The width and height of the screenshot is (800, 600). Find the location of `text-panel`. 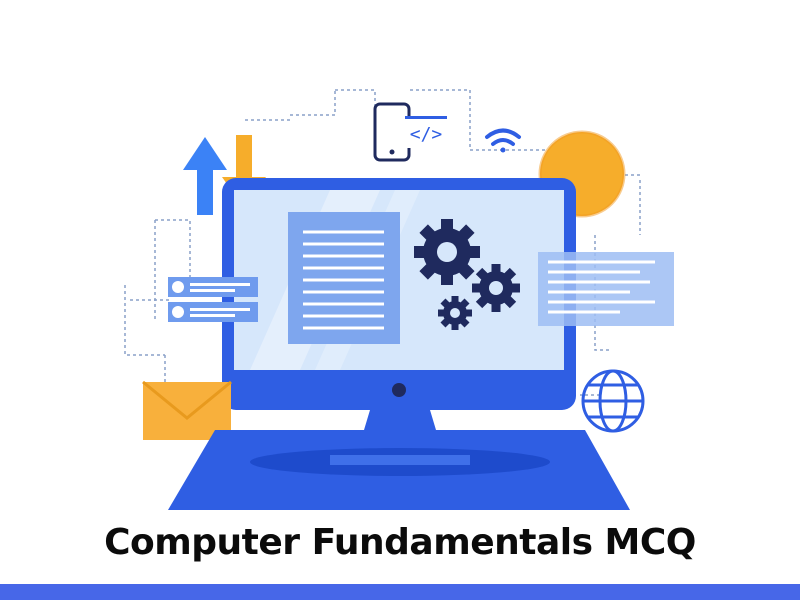

text-panel is located at coordinates (606, 289).